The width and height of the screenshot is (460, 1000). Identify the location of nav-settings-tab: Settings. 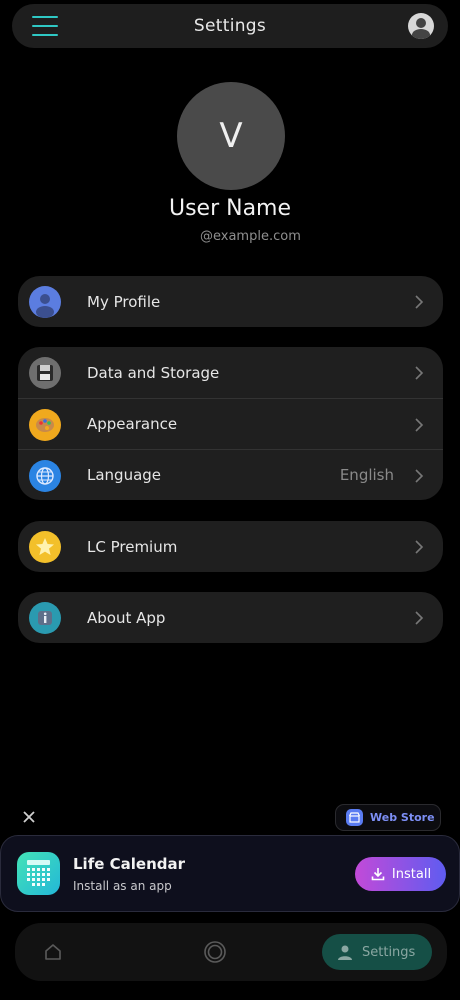
(377, 952).